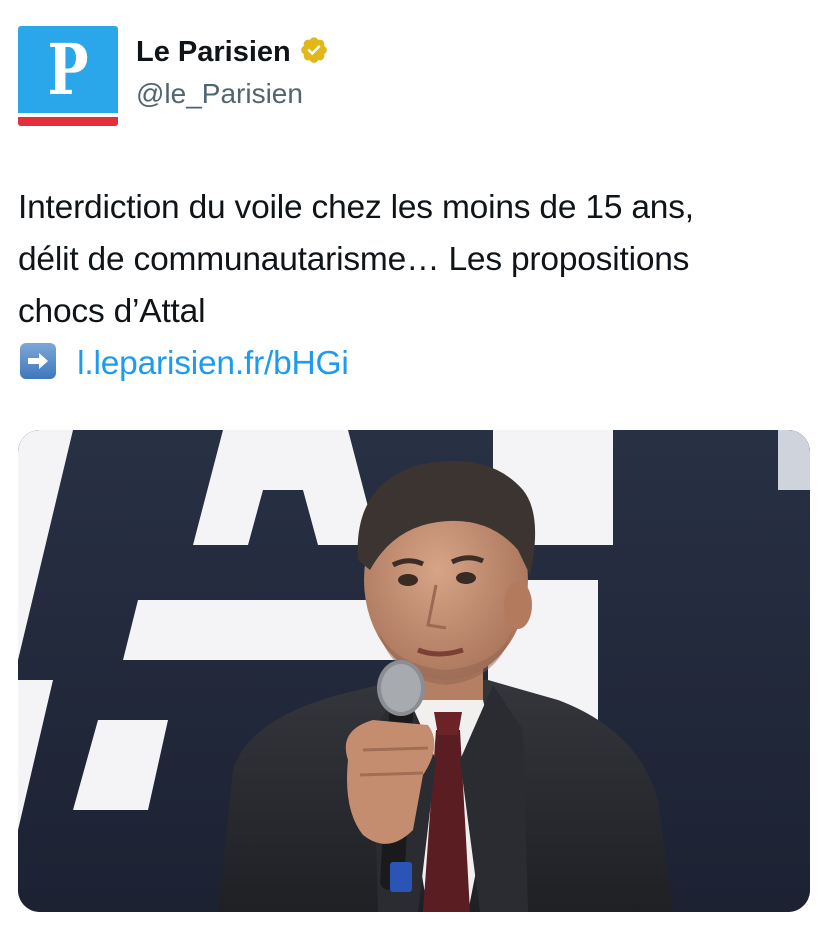 This screenshot has height=933, width=828. I want to click on right-arrow-emoji-icon, so click(38, 361).